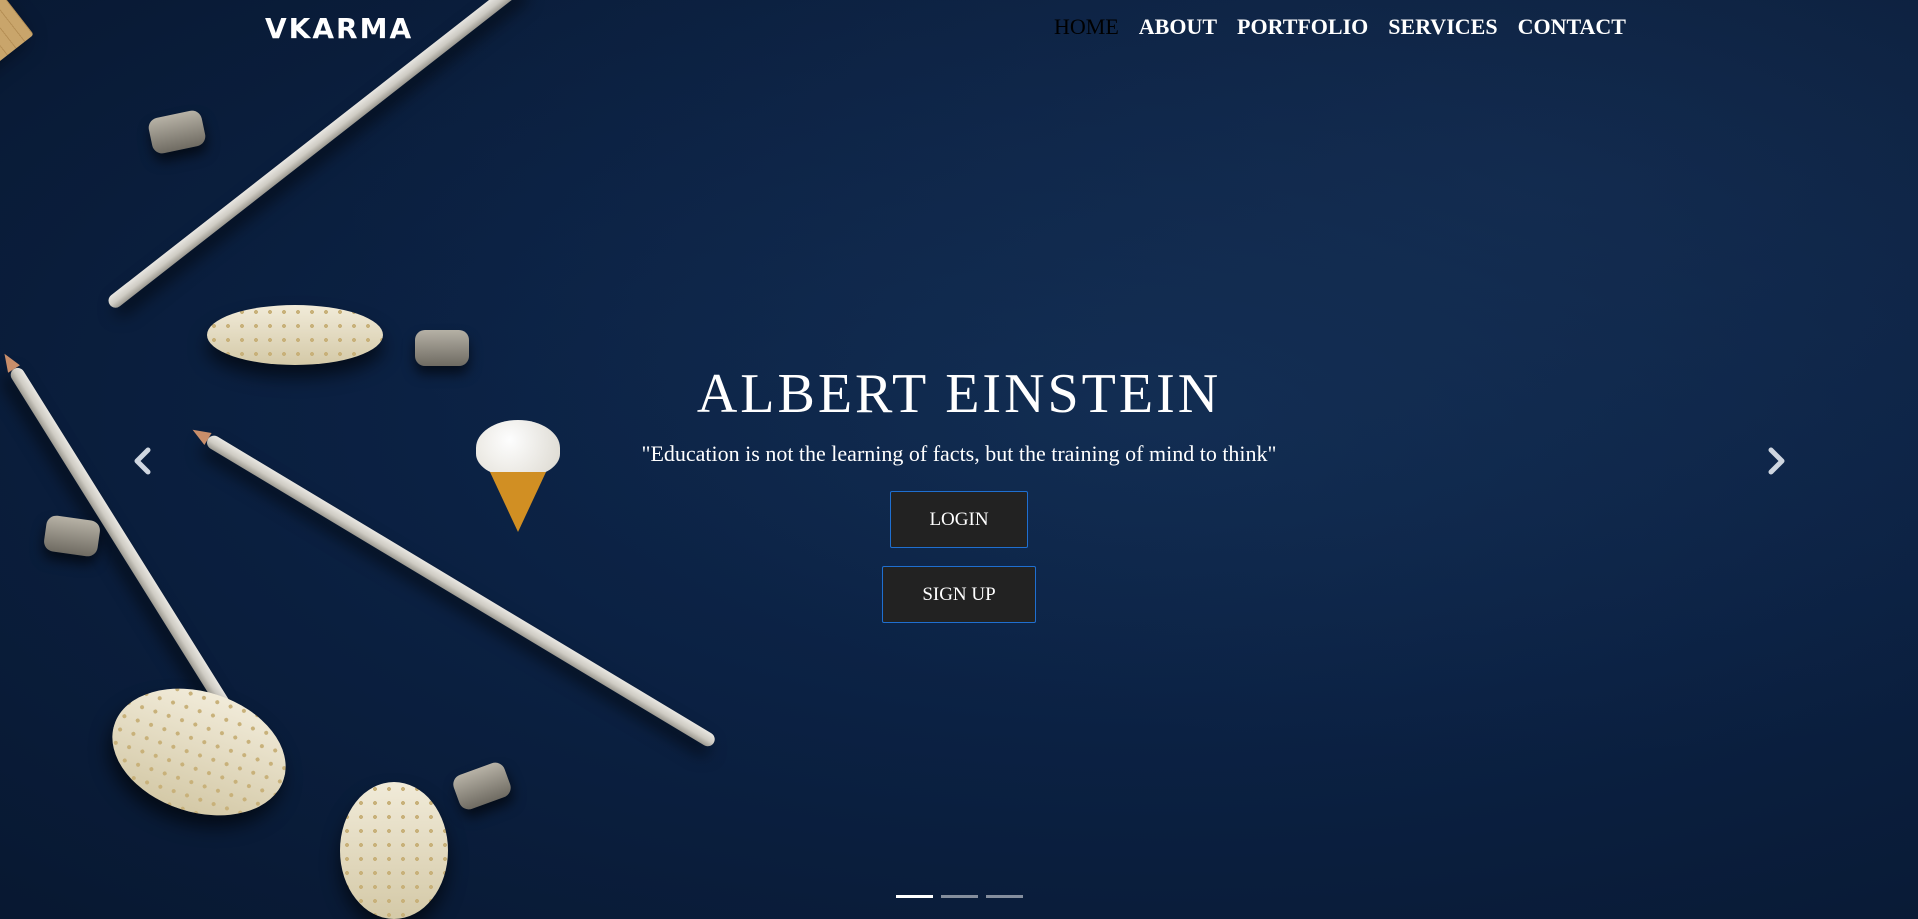 This screenshot has width=1918, height=919. I want to click on brand-logo: VKARMA, so click(339, 28).